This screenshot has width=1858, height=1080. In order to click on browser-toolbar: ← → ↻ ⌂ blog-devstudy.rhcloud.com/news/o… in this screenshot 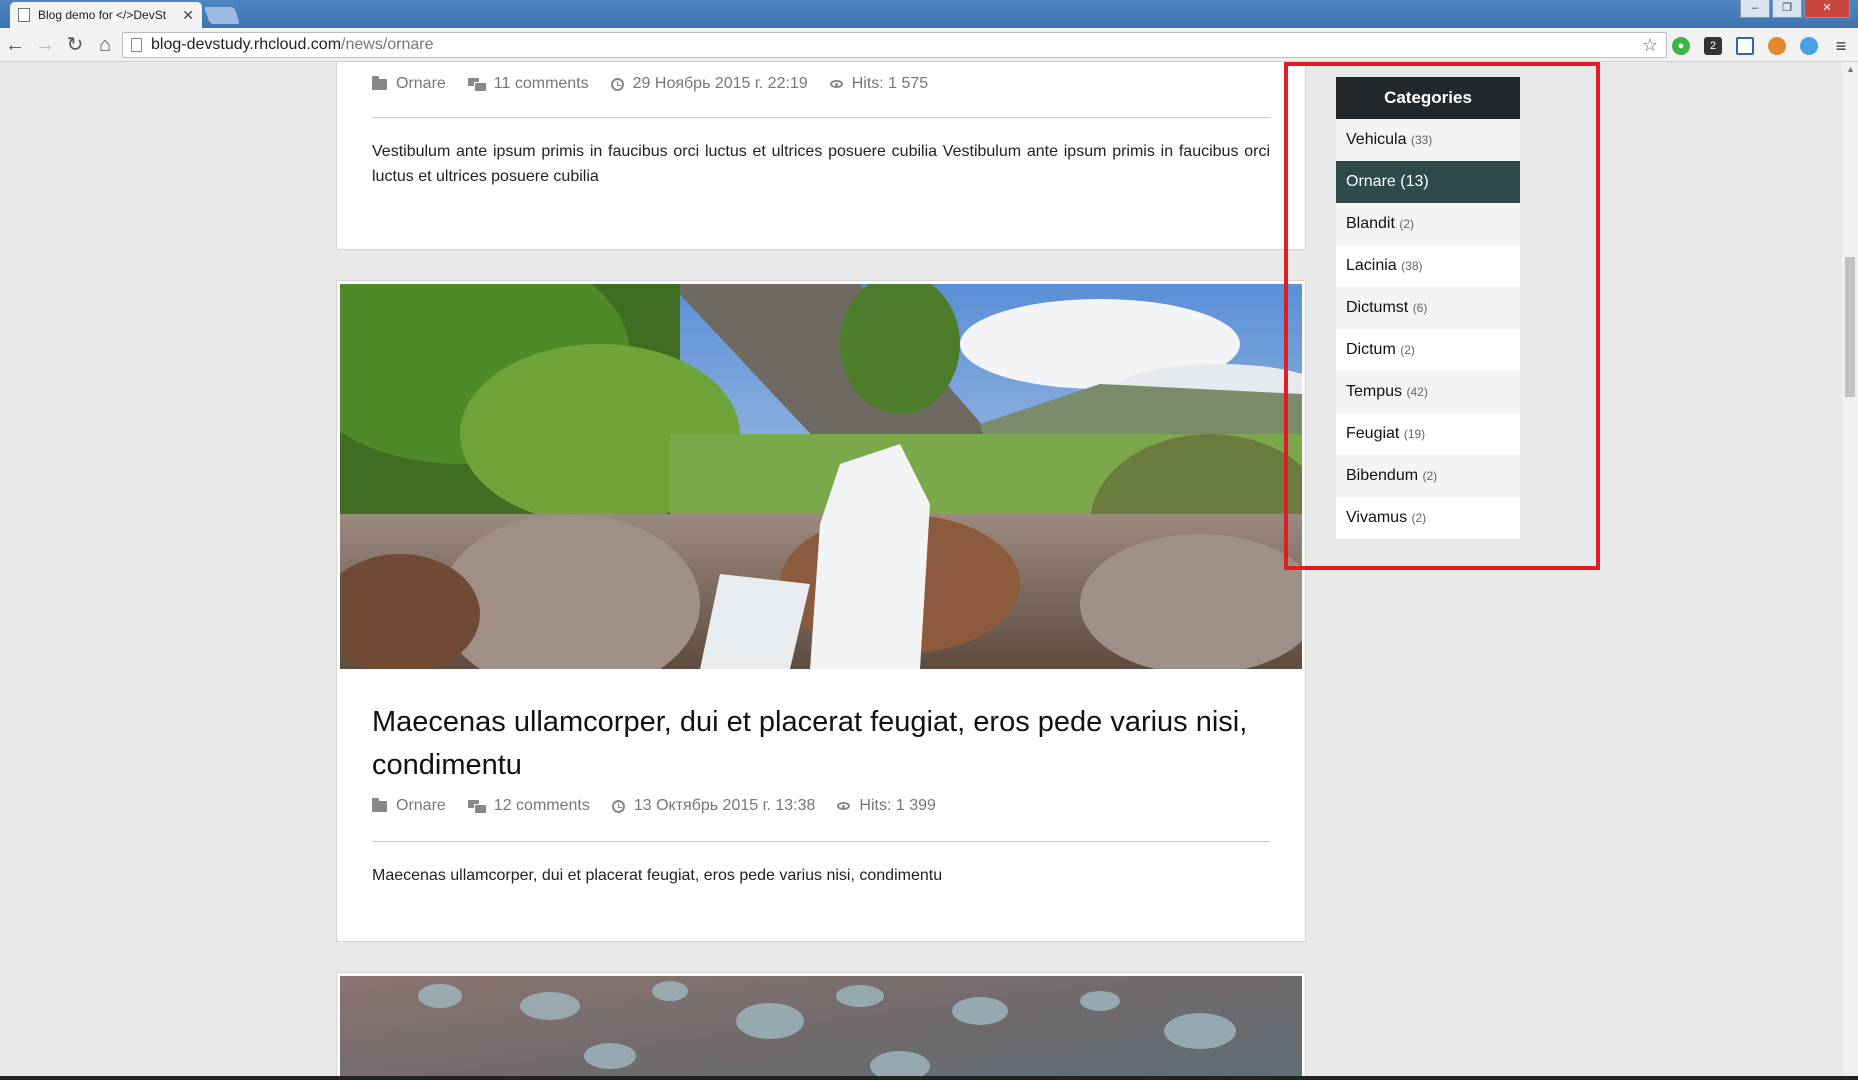, I will do `click(929, 45)`.